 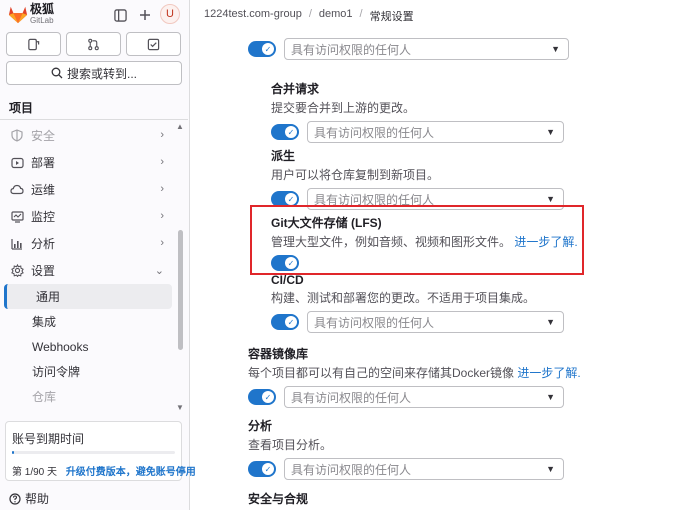 What do you see at coordinates (17, 190) in the screenshot?
I see `cloud-icon` at bounding box center [17, 190].